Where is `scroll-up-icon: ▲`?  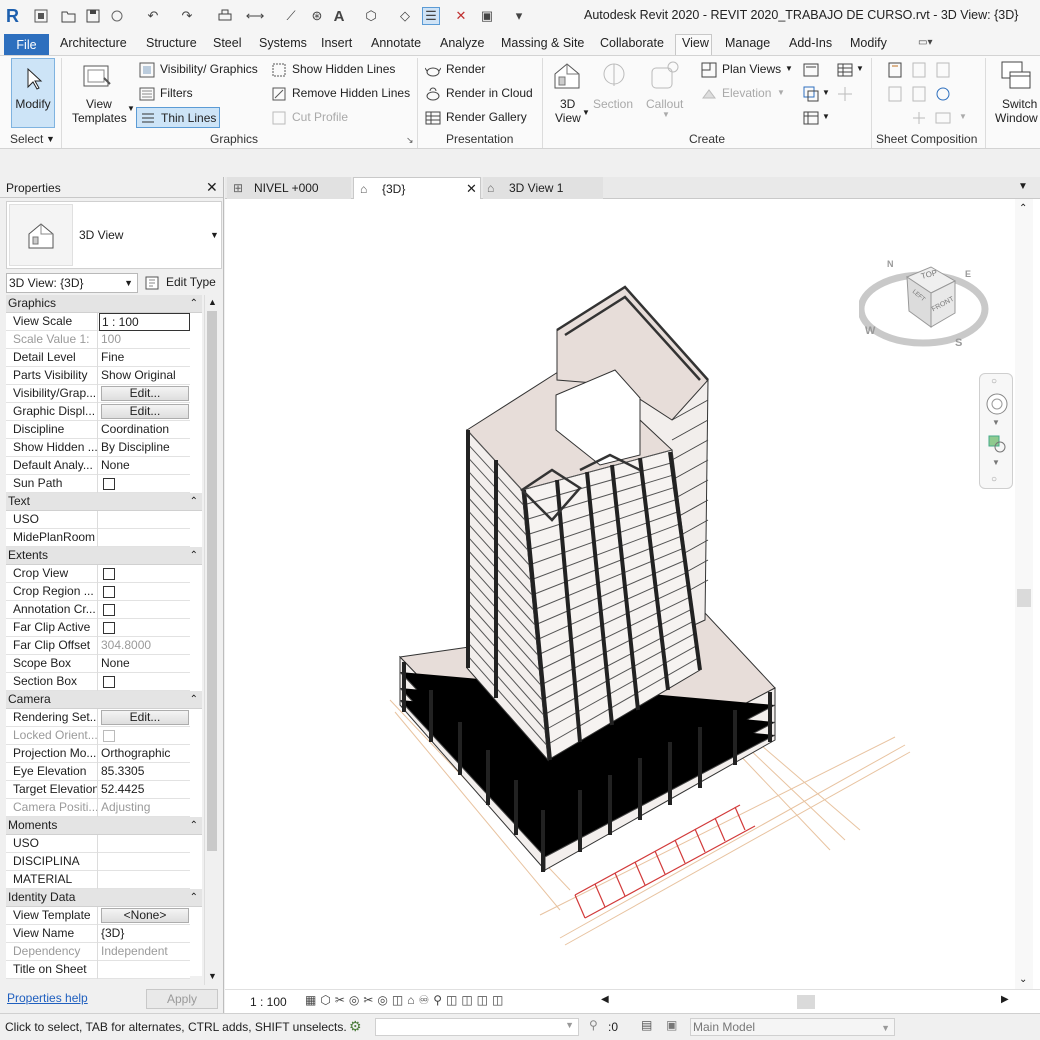 scroll-up-icon: ▲ is located at coordinates (212, 302).